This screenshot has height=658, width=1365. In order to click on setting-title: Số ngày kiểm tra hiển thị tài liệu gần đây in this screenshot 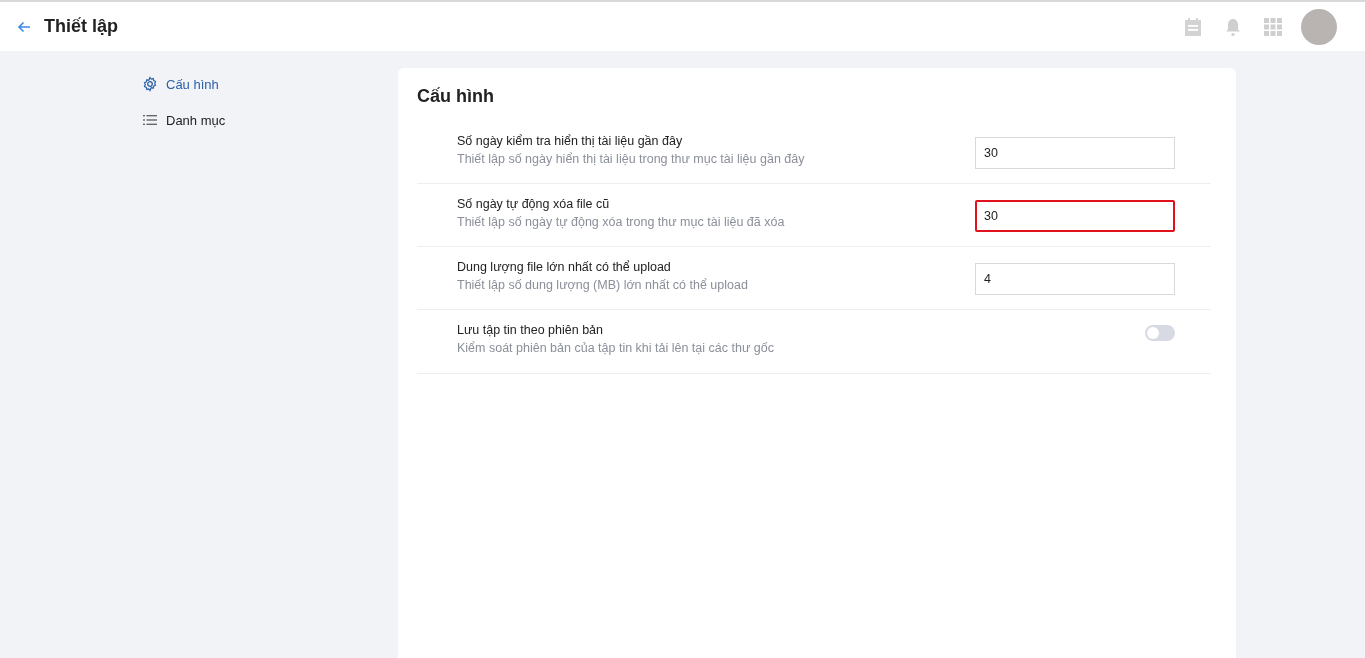, I will do `click(570, 141)`.